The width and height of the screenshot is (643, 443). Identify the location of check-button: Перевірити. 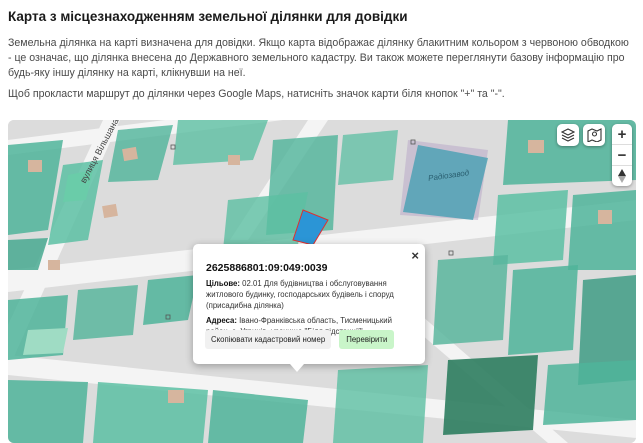
(367, 339).